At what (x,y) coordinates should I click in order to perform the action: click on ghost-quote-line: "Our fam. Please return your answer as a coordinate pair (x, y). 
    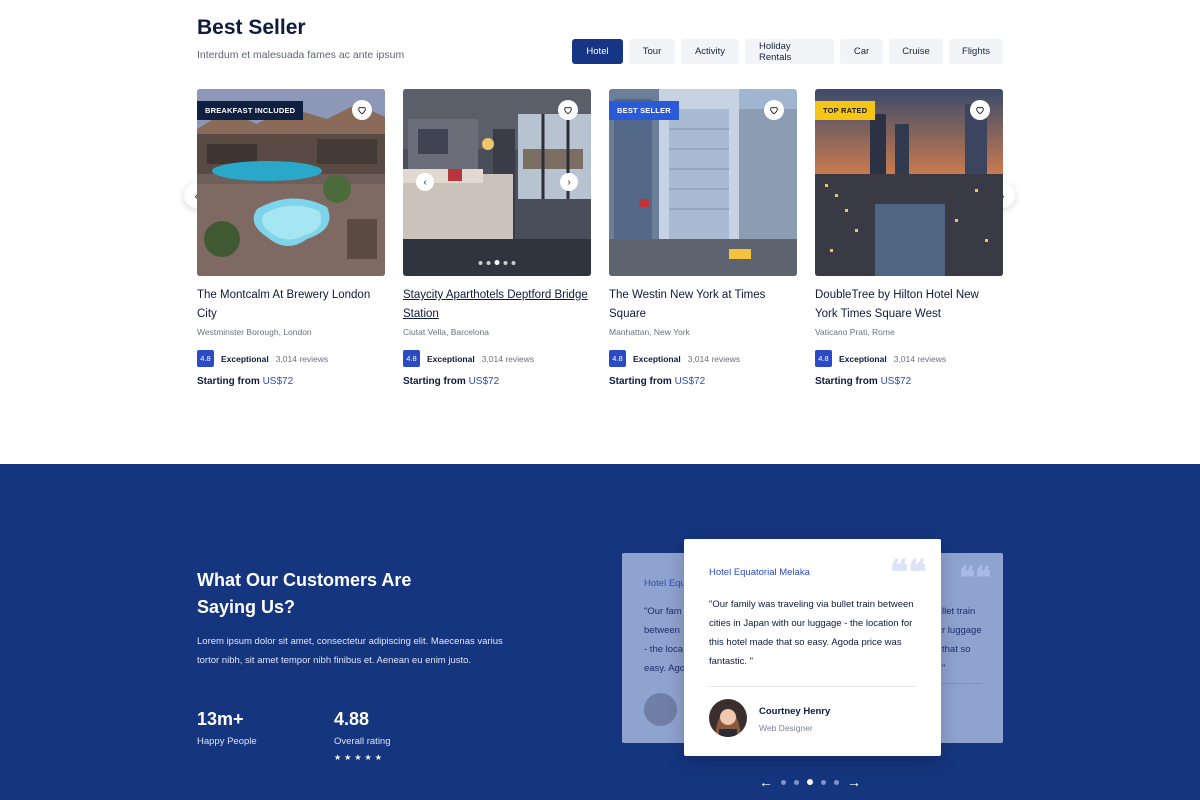
    Looking at the image, I should click on (663, 611).